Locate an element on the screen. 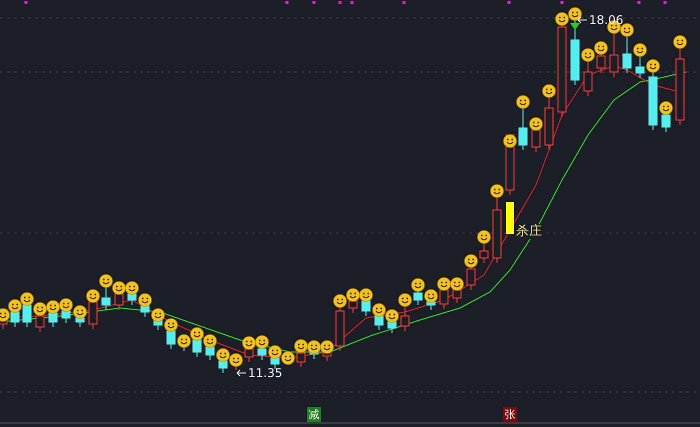 The height and width of the screenshot is (427, 700). signal-badge: 张 is located at coordinates (510, 414).